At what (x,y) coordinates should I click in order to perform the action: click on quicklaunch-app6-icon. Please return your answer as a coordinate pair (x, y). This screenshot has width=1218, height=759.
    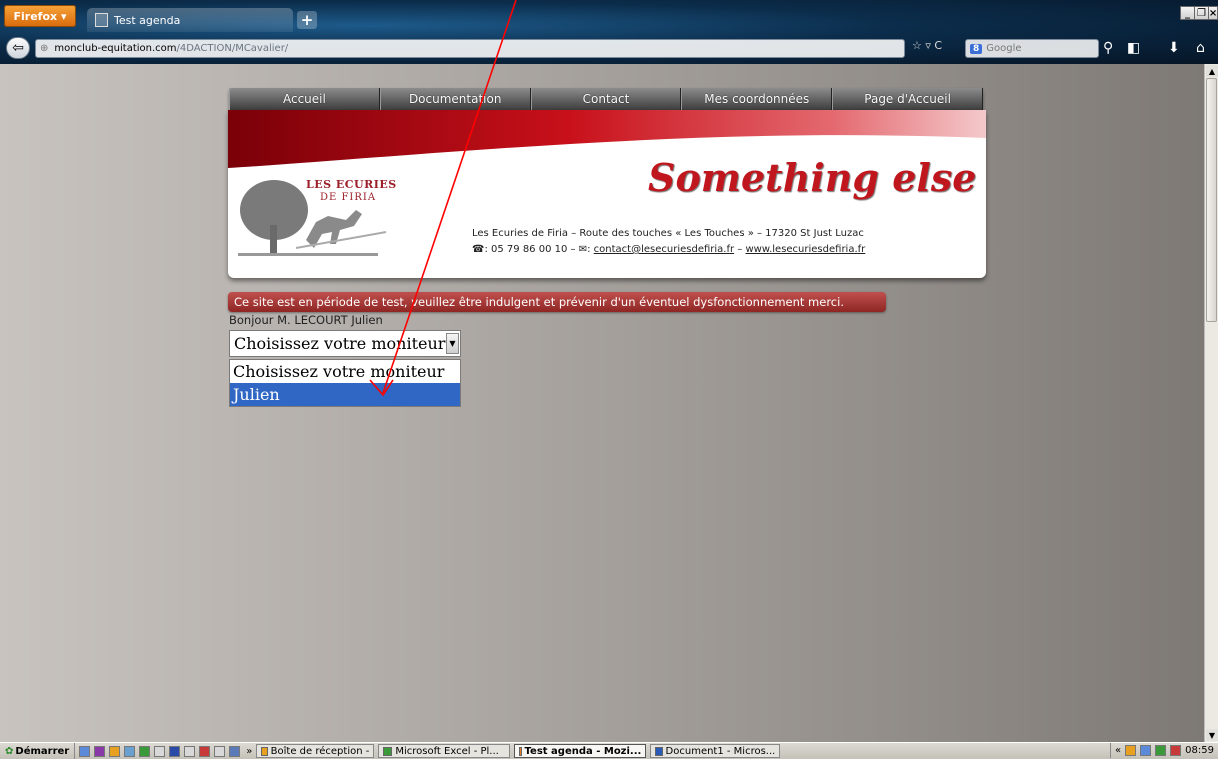
    Looking at the image, I should click on (220, 751).